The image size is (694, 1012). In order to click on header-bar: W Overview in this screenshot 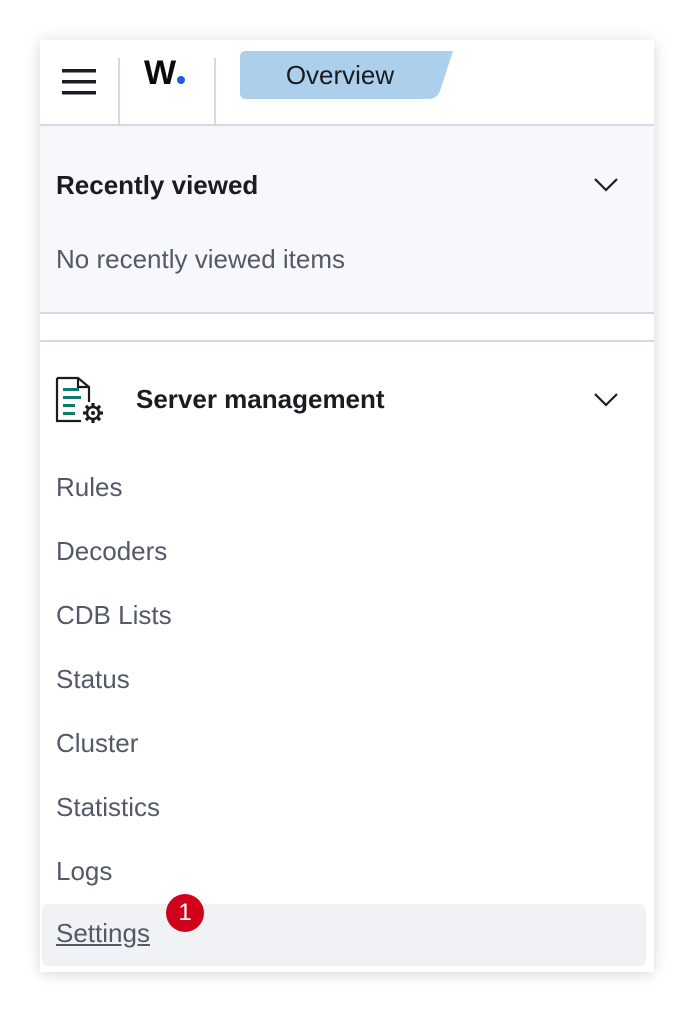, I will do `click(347, 83)`.